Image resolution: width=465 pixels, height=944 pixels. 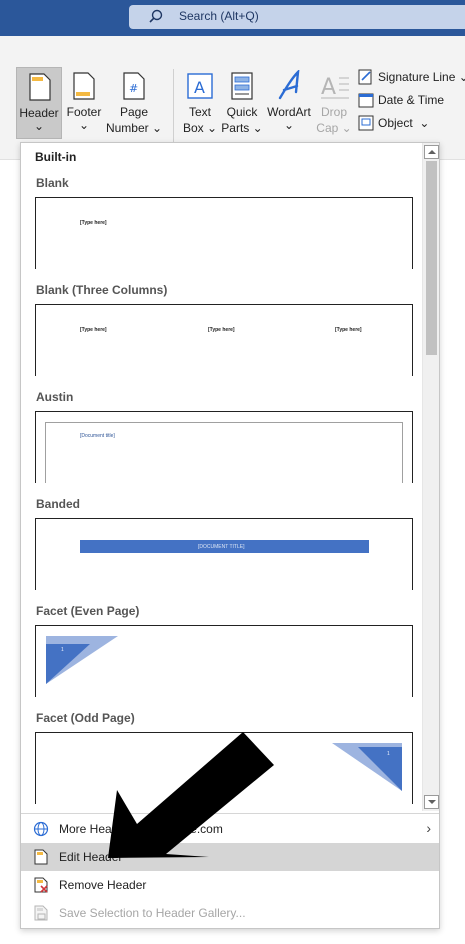 I want to click on page-number-label-2: Number ⌄, so click(x=134, y=128).